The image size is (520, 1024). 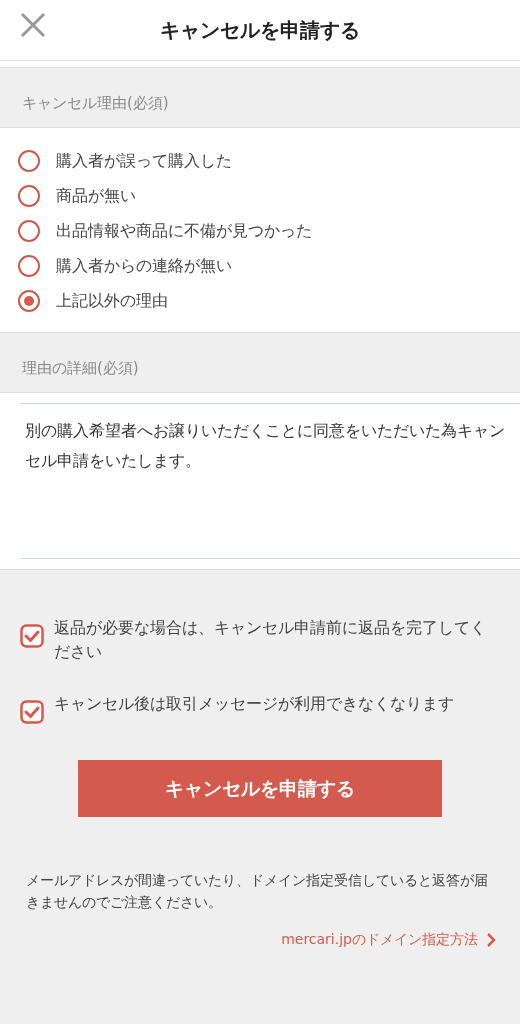 What do you see at coordinates (80, 368) in the screenshot?
I see `section-label: 理由の詳細(必須)` at bounding box center [80, 368].